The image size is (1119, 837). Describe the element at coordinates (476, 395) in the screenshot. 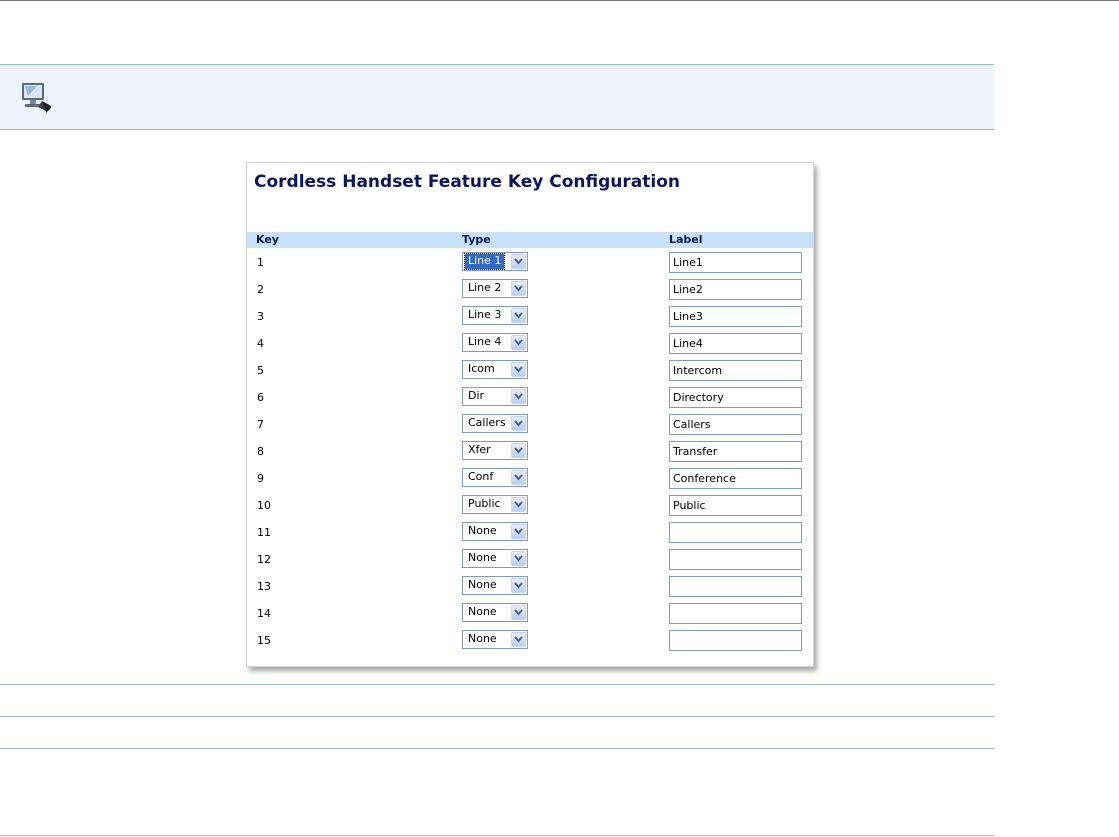

I see `key-type-value: Dir` at that location.